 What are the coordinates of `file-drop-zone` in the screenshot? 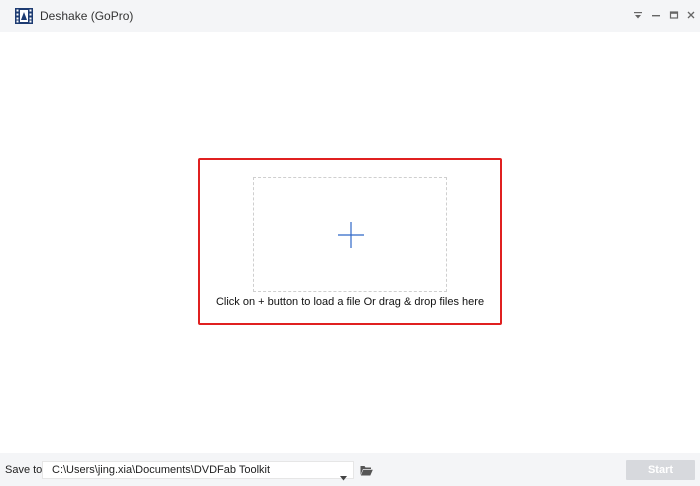 It's located at (350, 234).